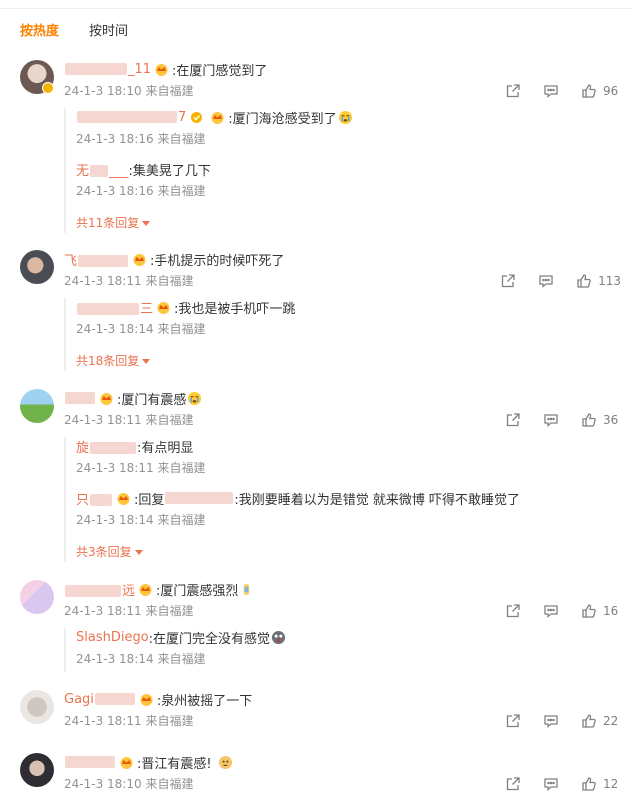  I want to click on comment-username: Gagi, so click(100, 699).